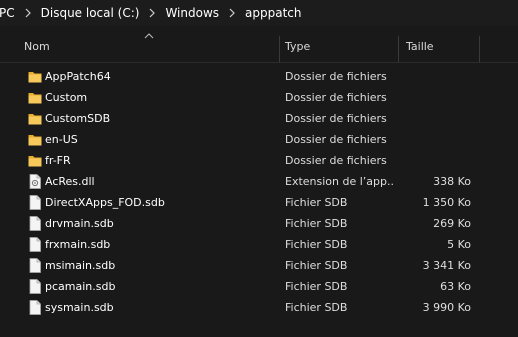 This screenshot has height=337, width=518. I want to click on file-name: drvmain.sdb, so click(79, 223).